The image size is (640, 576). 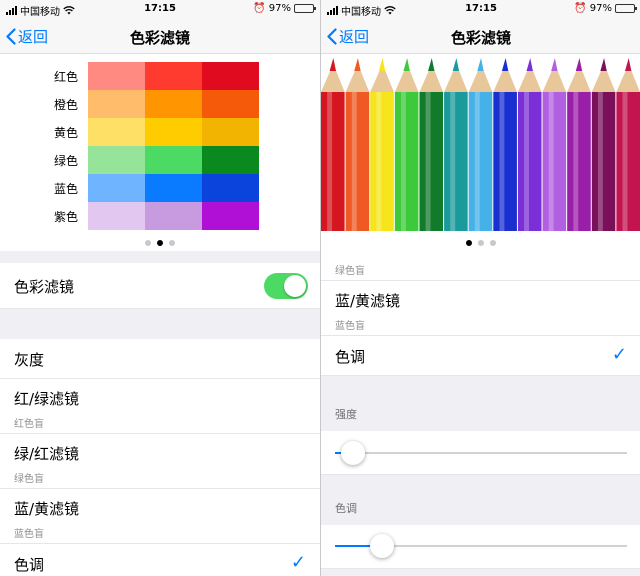 I want to click on filter-options-list: 蓝/黄滤镜蓝色盲色调 ✓, so click(x=480, y=328).